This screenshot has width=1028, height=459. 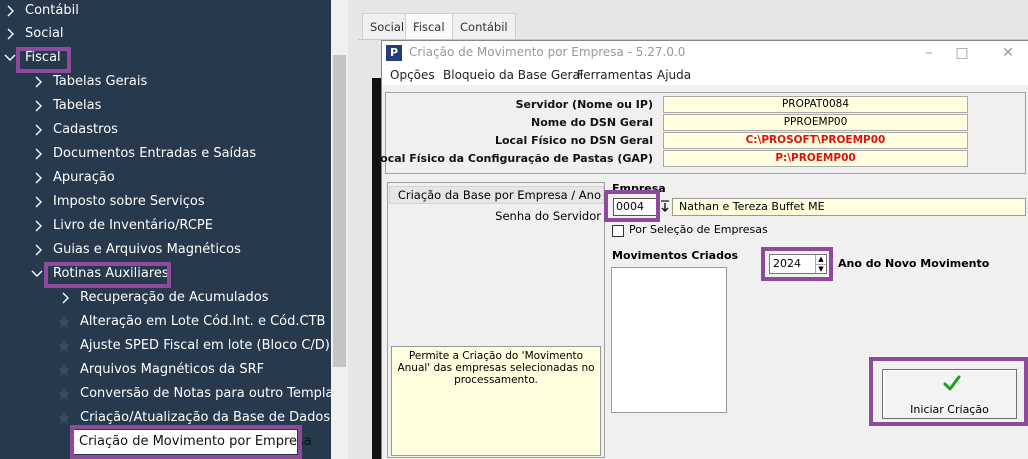 I want to click on menu-opcoes: Opções, so click(x=412, y=75).